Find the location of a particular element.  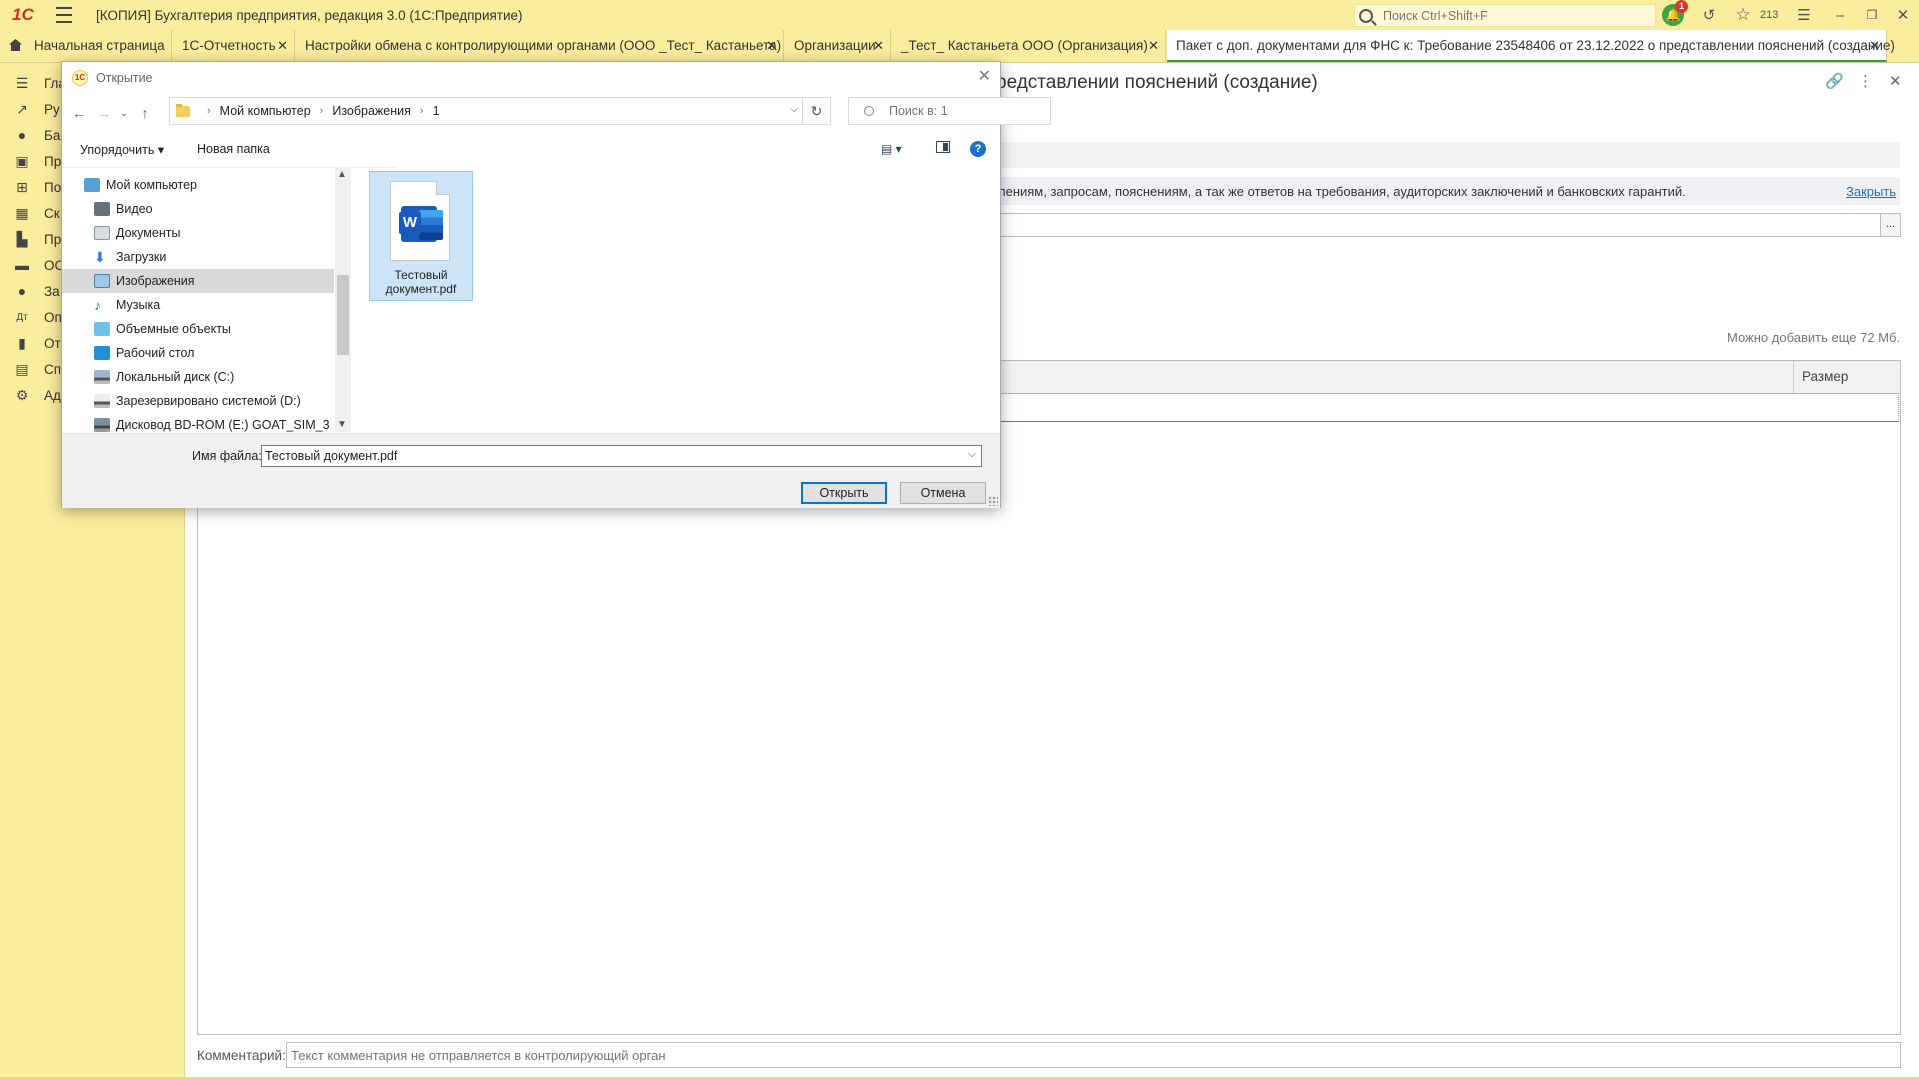

scroll-up-icon: ▲ is located at coordinates (342, 174).